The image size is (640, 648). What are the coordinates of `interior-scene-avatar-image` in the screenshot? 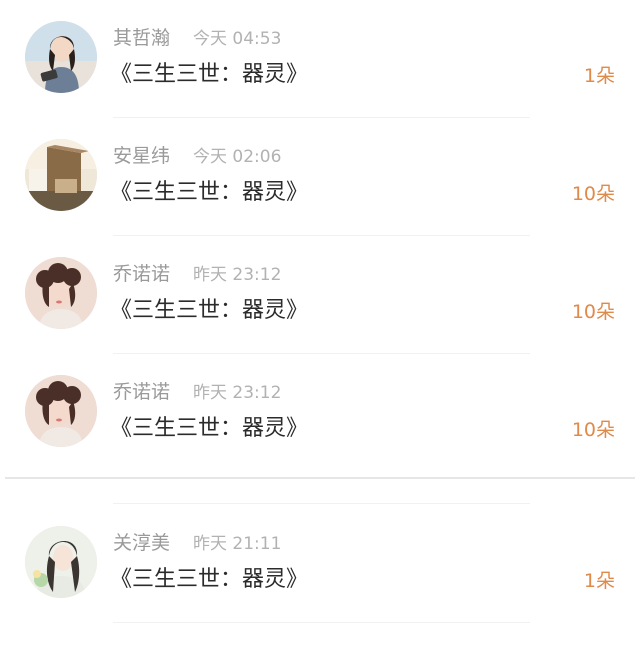 It's located at (61, 175).